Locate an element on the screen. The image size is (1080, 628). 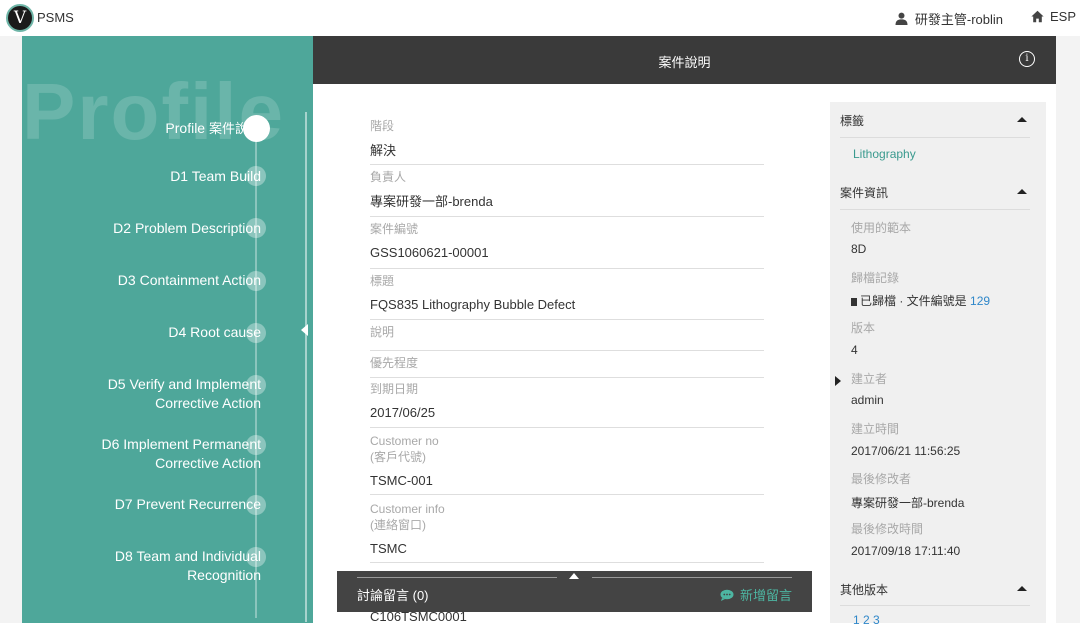
language-menu: ESP is located at coordinates (1053, 16).